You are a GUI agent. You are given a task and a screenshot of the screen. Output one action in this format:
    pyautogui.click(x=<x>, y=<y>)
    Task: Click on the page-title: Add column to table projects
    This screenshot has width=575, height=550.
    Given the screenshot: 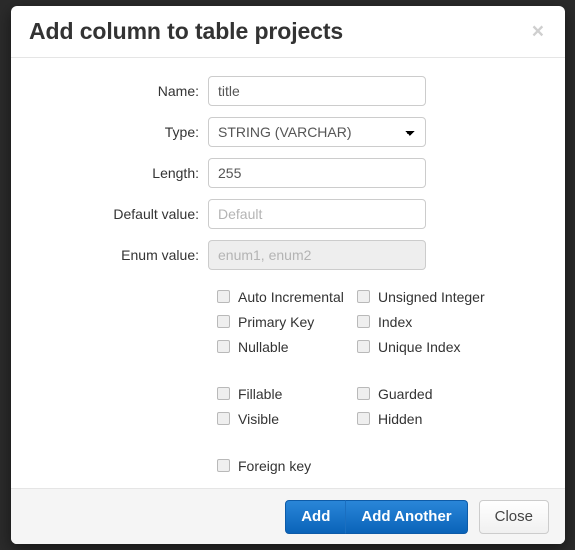 What is the action you would take?
    pyautogui.click(x=186, y=31)
    